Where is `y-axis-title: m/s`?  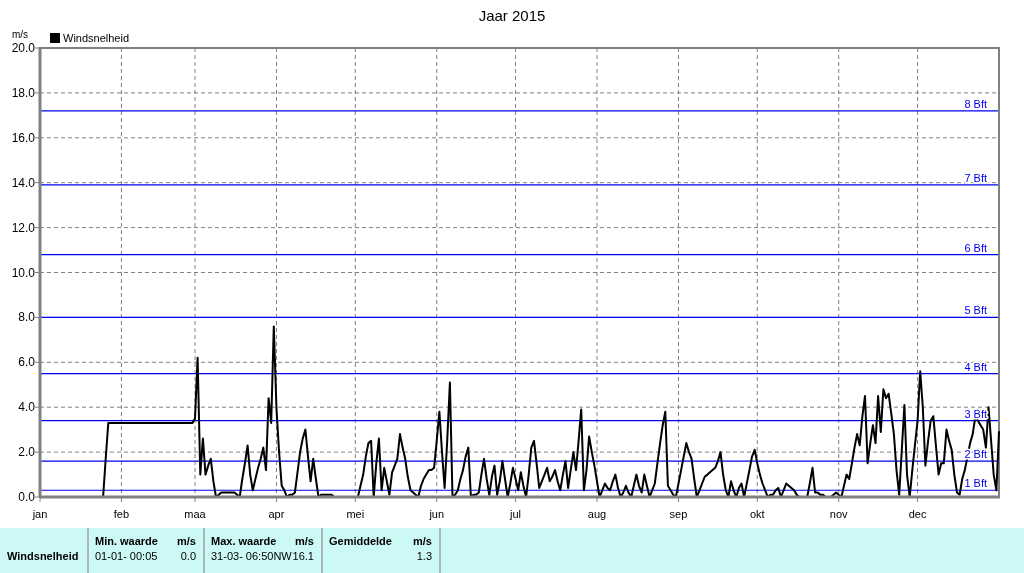
y-axis-title: m/s is located at coordinates (20, 34).